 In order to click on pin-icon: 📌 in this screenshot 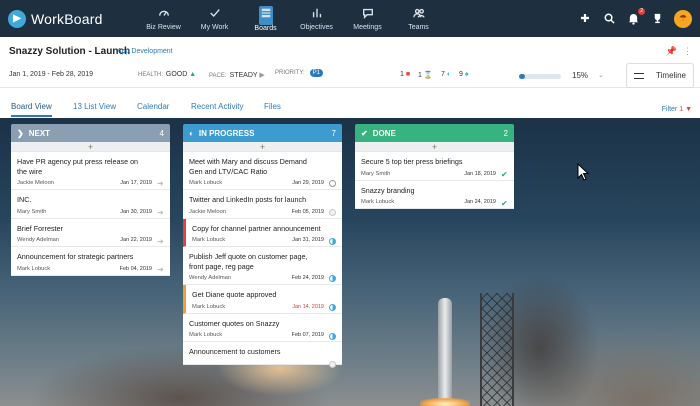, I will do `click(671, 51)`.